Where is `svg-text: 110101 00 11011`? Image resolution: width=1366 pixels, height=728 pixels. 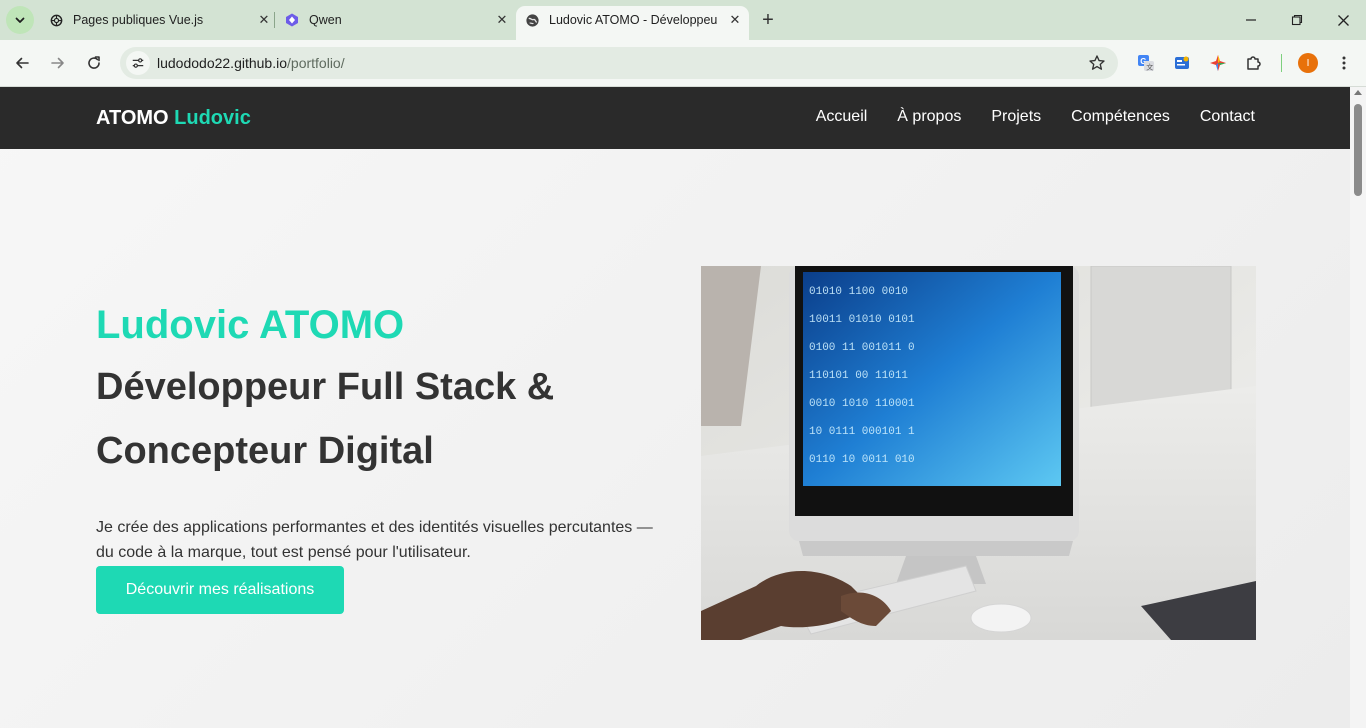 svg-text: 110101 00 11011 is located at coordinates (858, 376).